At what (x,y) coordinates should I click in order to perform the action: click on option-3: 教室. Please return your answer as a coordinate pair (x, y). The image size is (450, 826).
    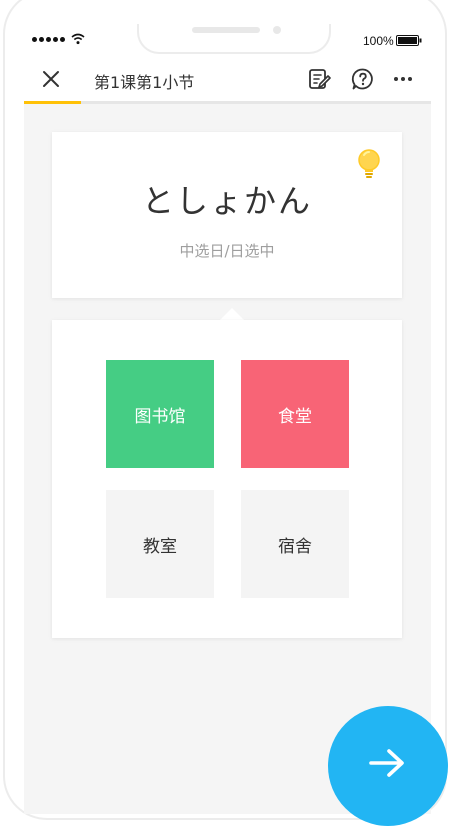
    Looking at the image, I should click on (160, 544).